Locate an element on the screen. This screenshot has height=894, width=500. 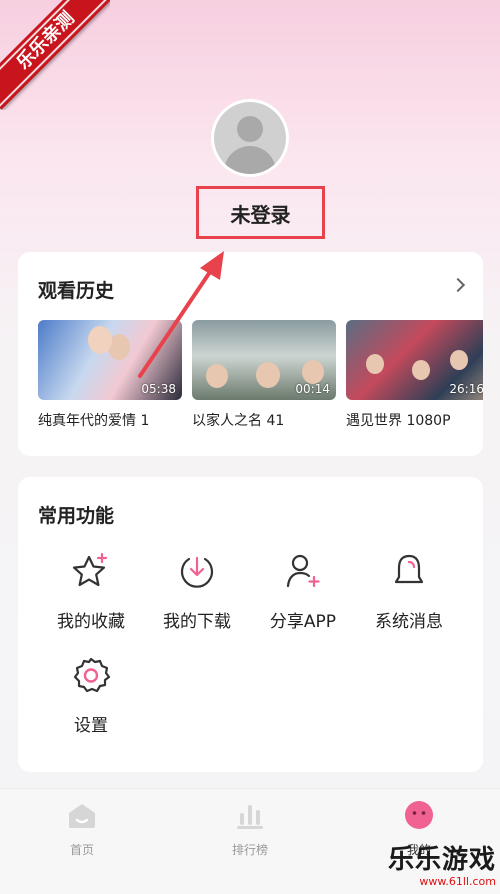
ribbon-text: 乐乐亲测 is located at coordinates (55, 55).